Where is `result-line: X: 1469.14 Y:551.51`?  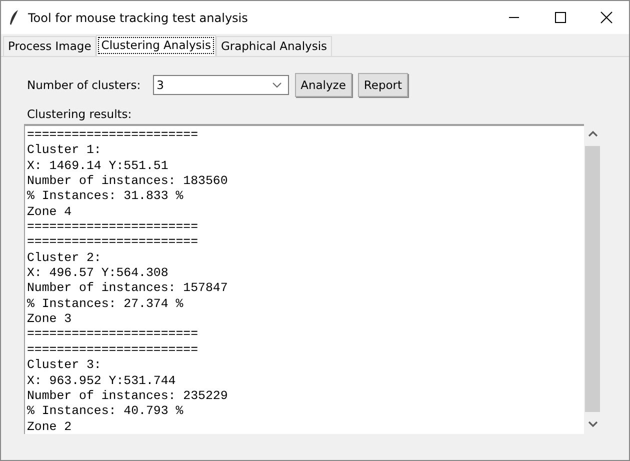 result-line: X: 1469.14 Y:551.51 is located at coordinates (97, 166).